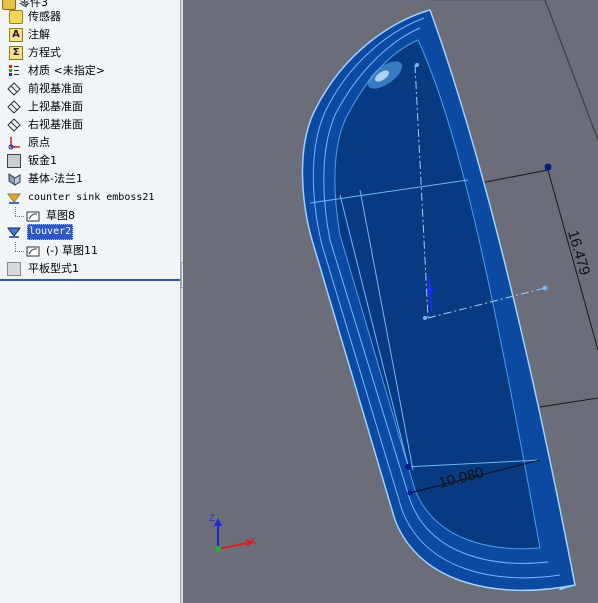  Describe the element at coordinates (53, 268) in the screenshot. I see `tree-item-label: 平板型式1` at that location.